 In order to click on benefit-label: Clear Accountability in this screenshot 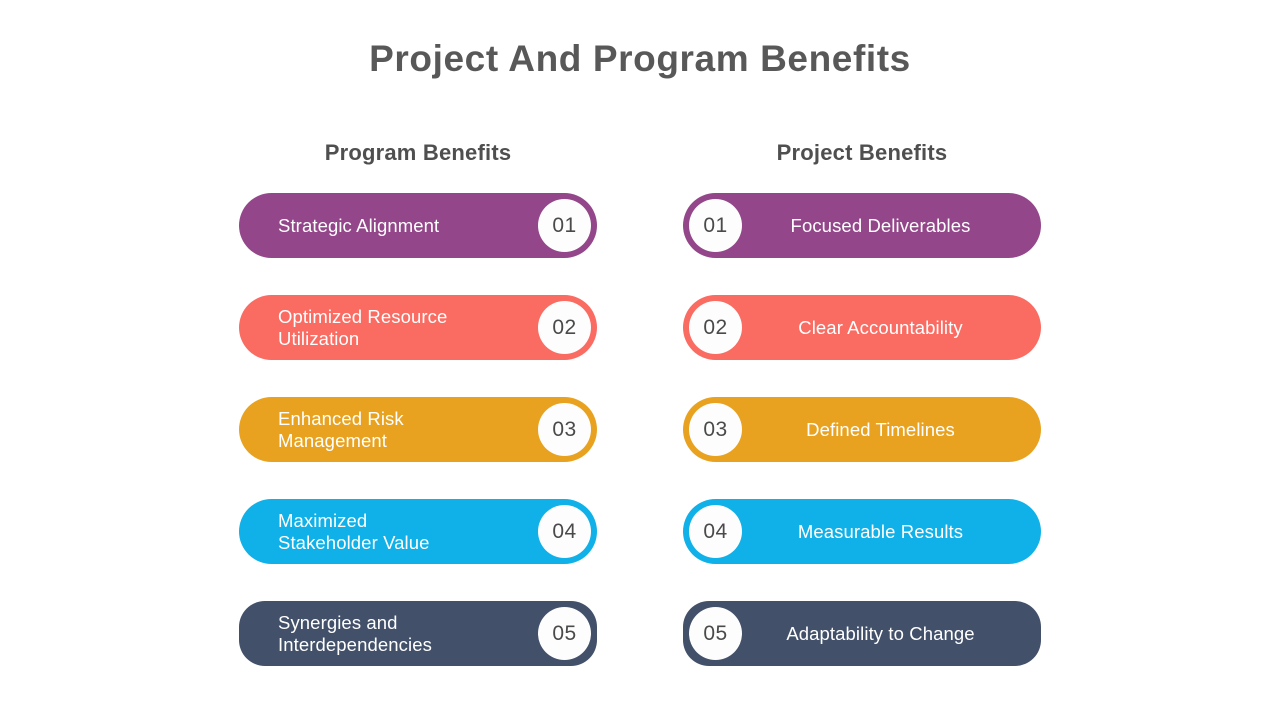, I will do `click(880, 327)`.